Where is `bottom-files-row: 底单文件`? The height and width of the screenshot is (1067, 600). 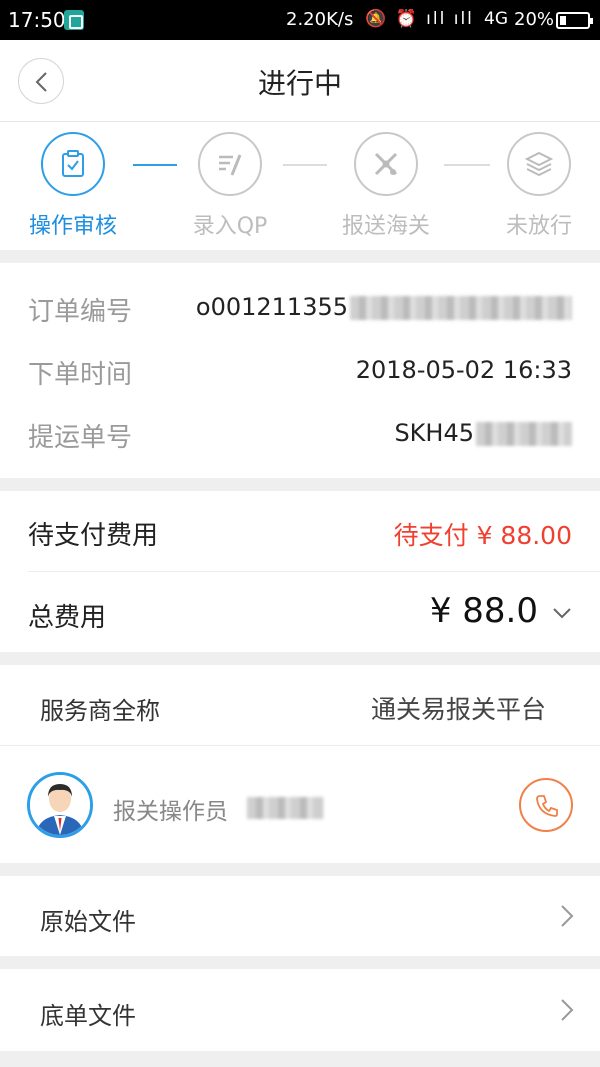
bottom-files-row: 底单文件 is located at coordinates (300, 1010).